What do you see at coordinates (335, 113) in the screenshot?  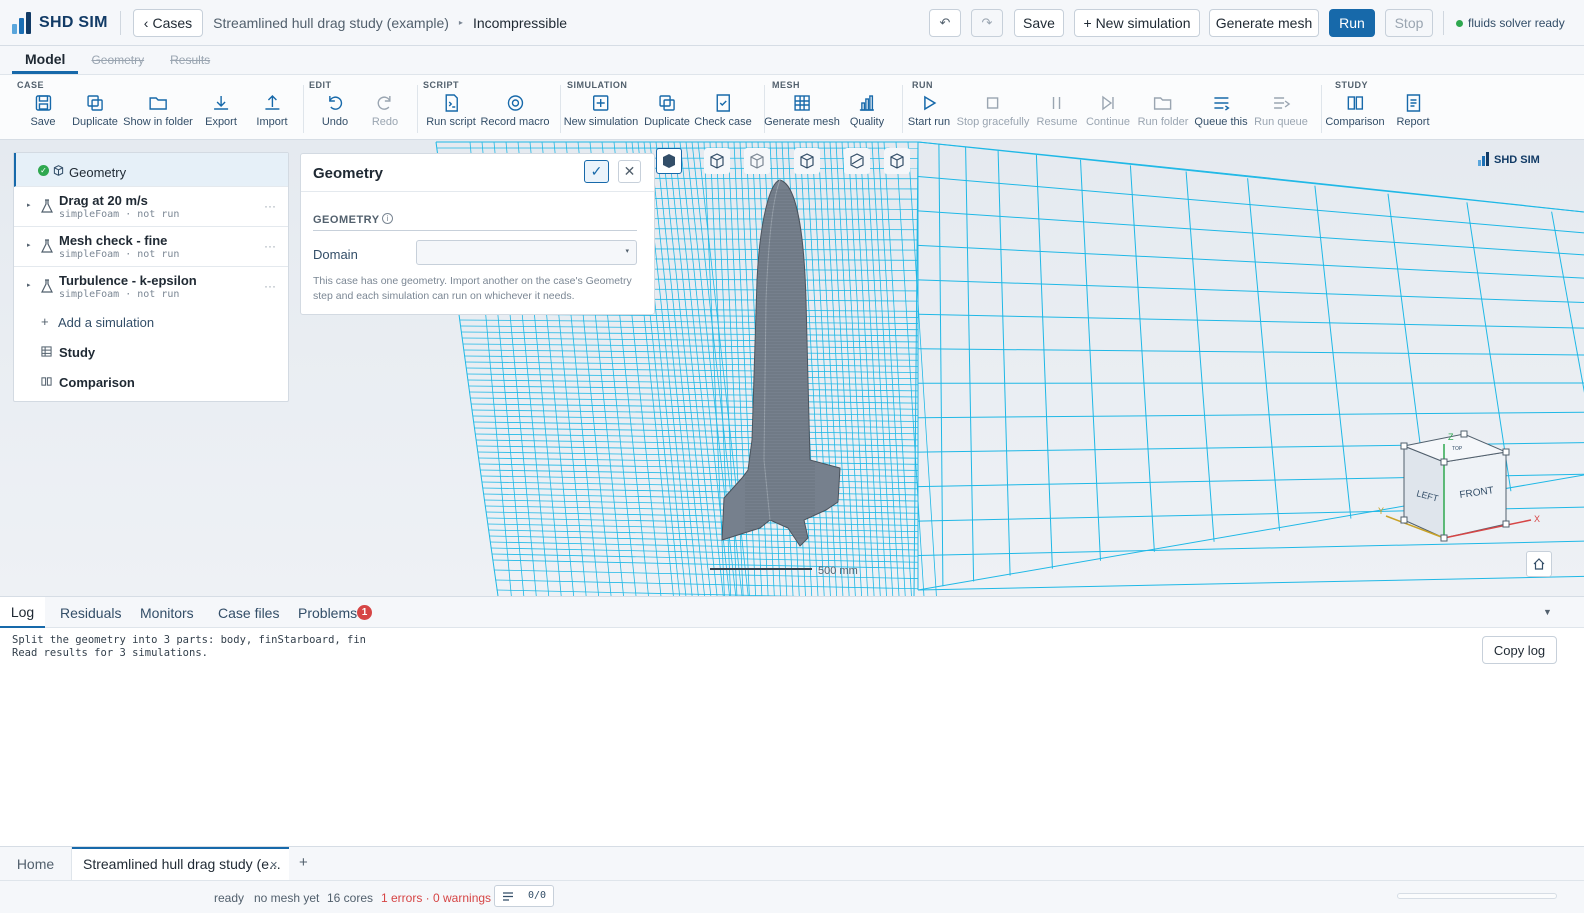 I see `ribbon-undo-button: Undo` at bounding box center [335, 113].